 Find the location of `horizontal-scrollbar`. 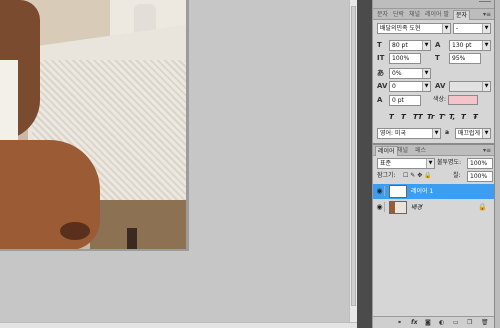

horizontal-scrollbar is located at coordinates (178, 325).